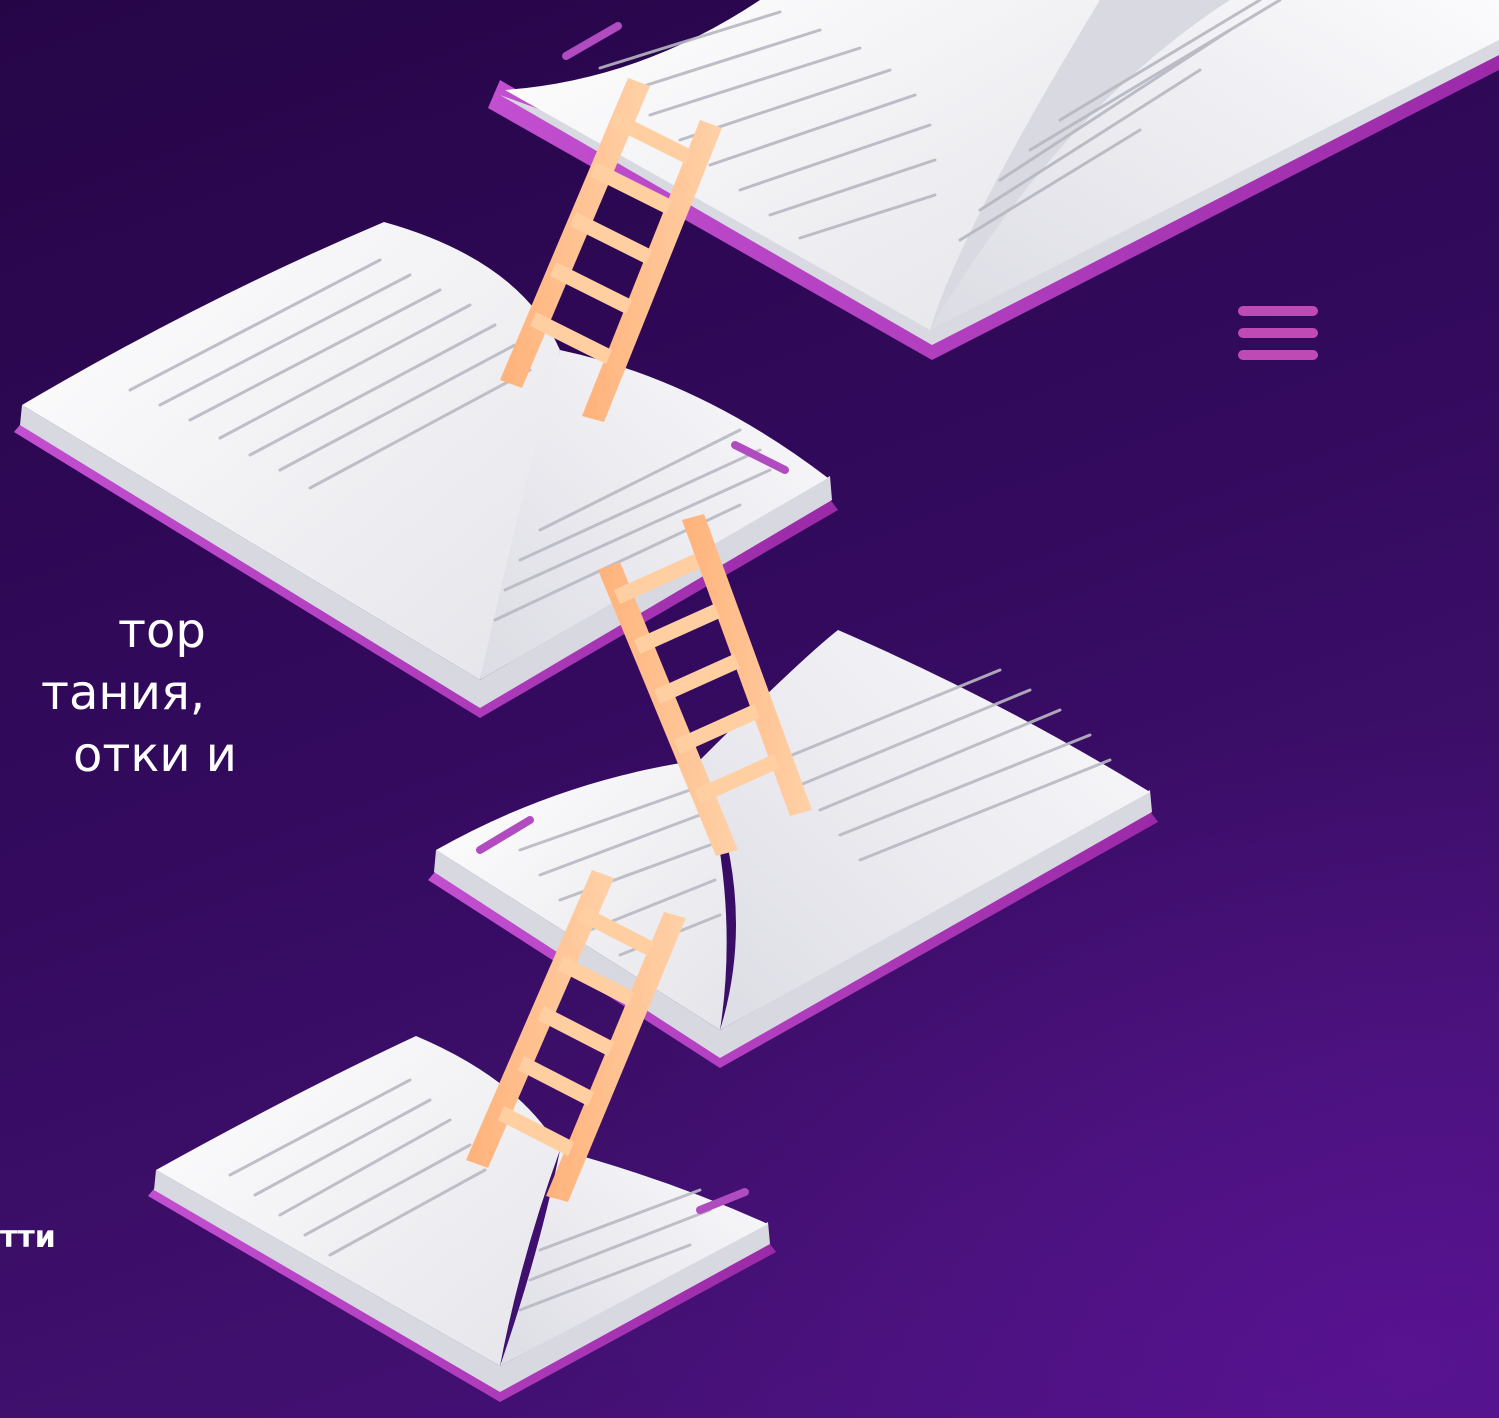  I want to click on hamburger-menu-button, so click(1278, 333).